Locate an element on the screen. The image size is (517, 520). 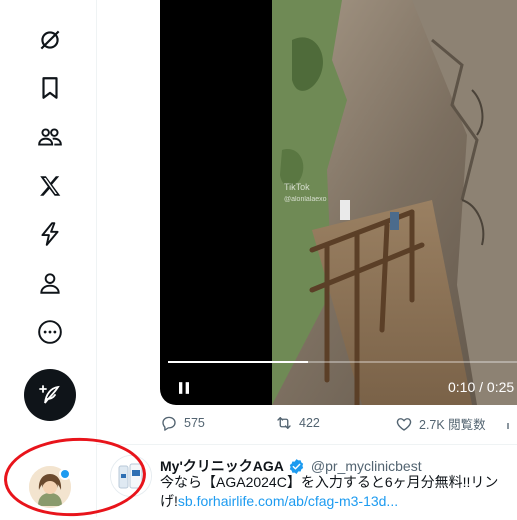
verified-orgs-icon is located at coordinates (50, 234).